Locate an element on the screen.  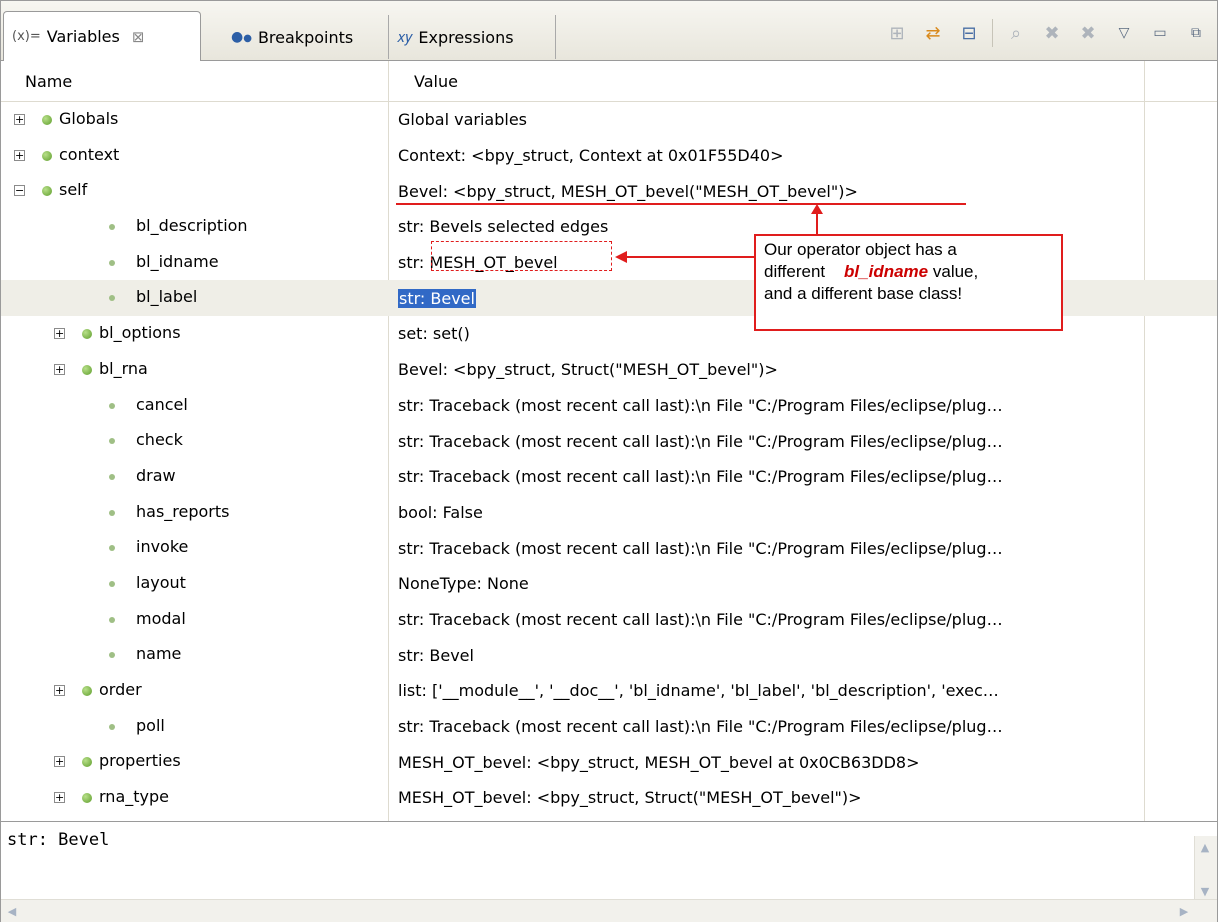
scroll-right-icon: ▶ is located at coordinates (1184, 911).